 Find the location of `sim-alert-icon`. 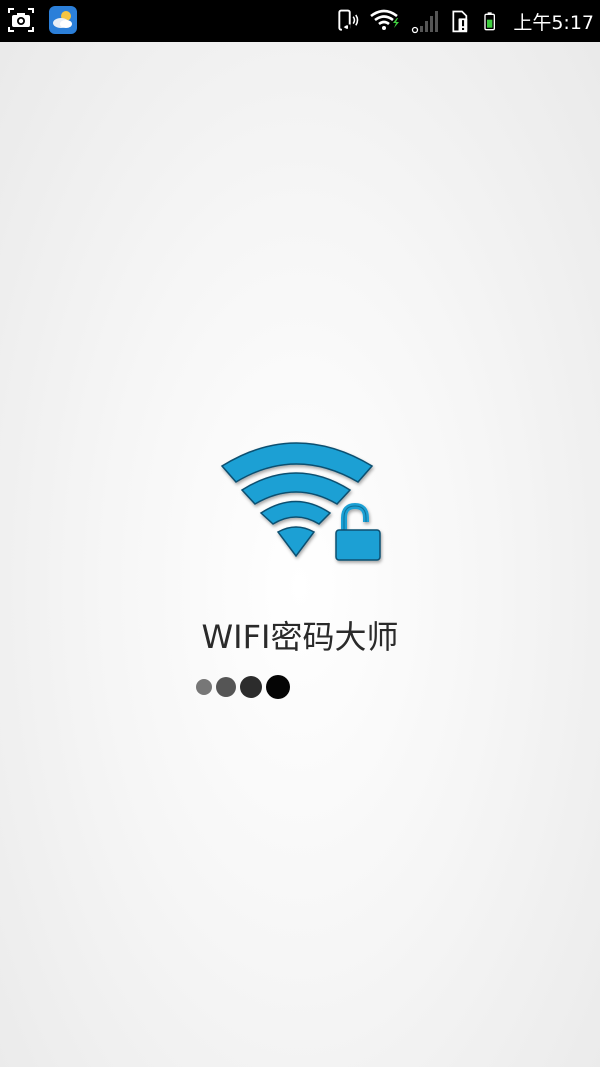

sim-alert-icon is located at coordinates (460, 21).